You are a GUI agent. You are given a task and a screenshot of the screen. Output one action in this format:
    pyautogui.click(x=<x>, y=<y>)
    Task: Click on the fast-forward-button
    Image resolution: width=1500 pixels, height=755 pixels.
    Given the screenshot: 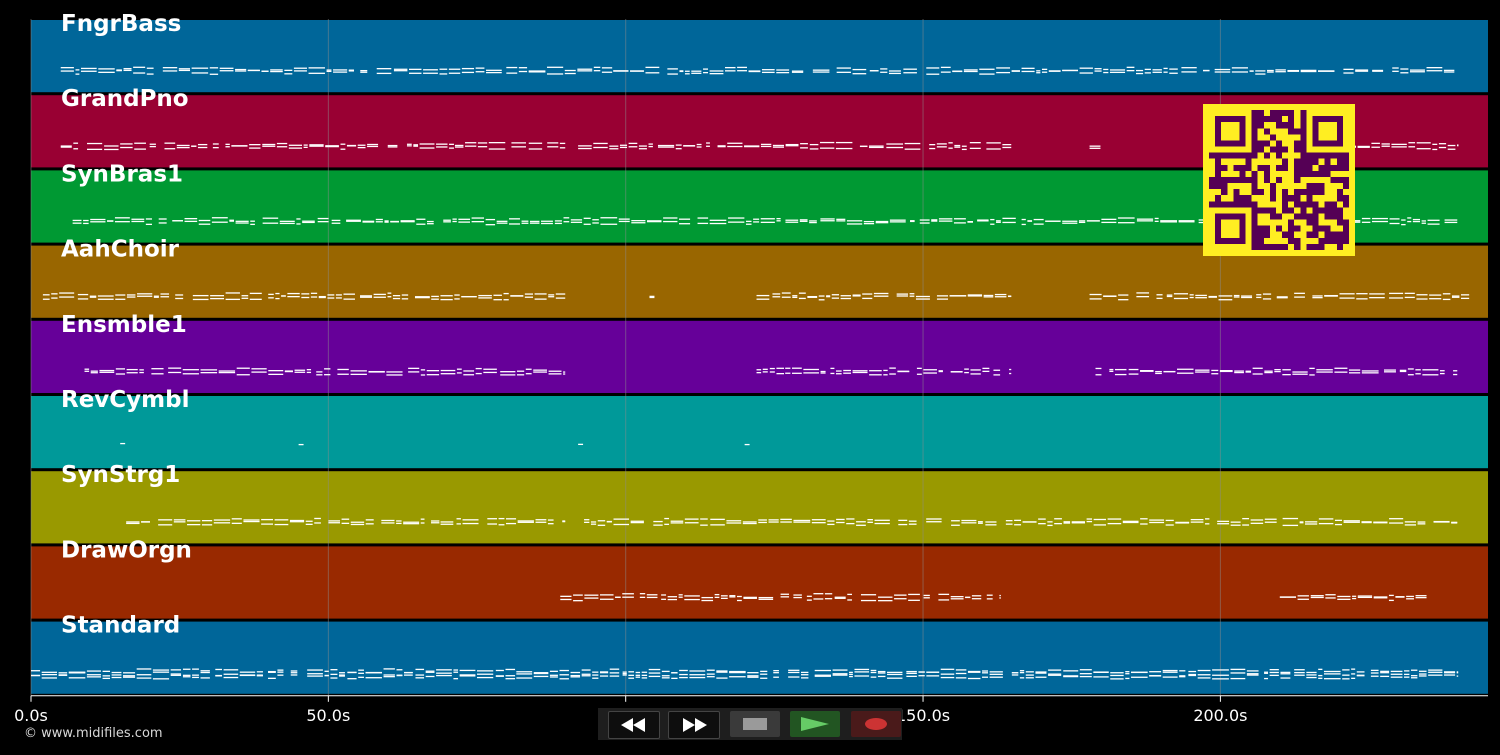 What is the action you would take?
    pyautogui.click(x=694, y=725)
    